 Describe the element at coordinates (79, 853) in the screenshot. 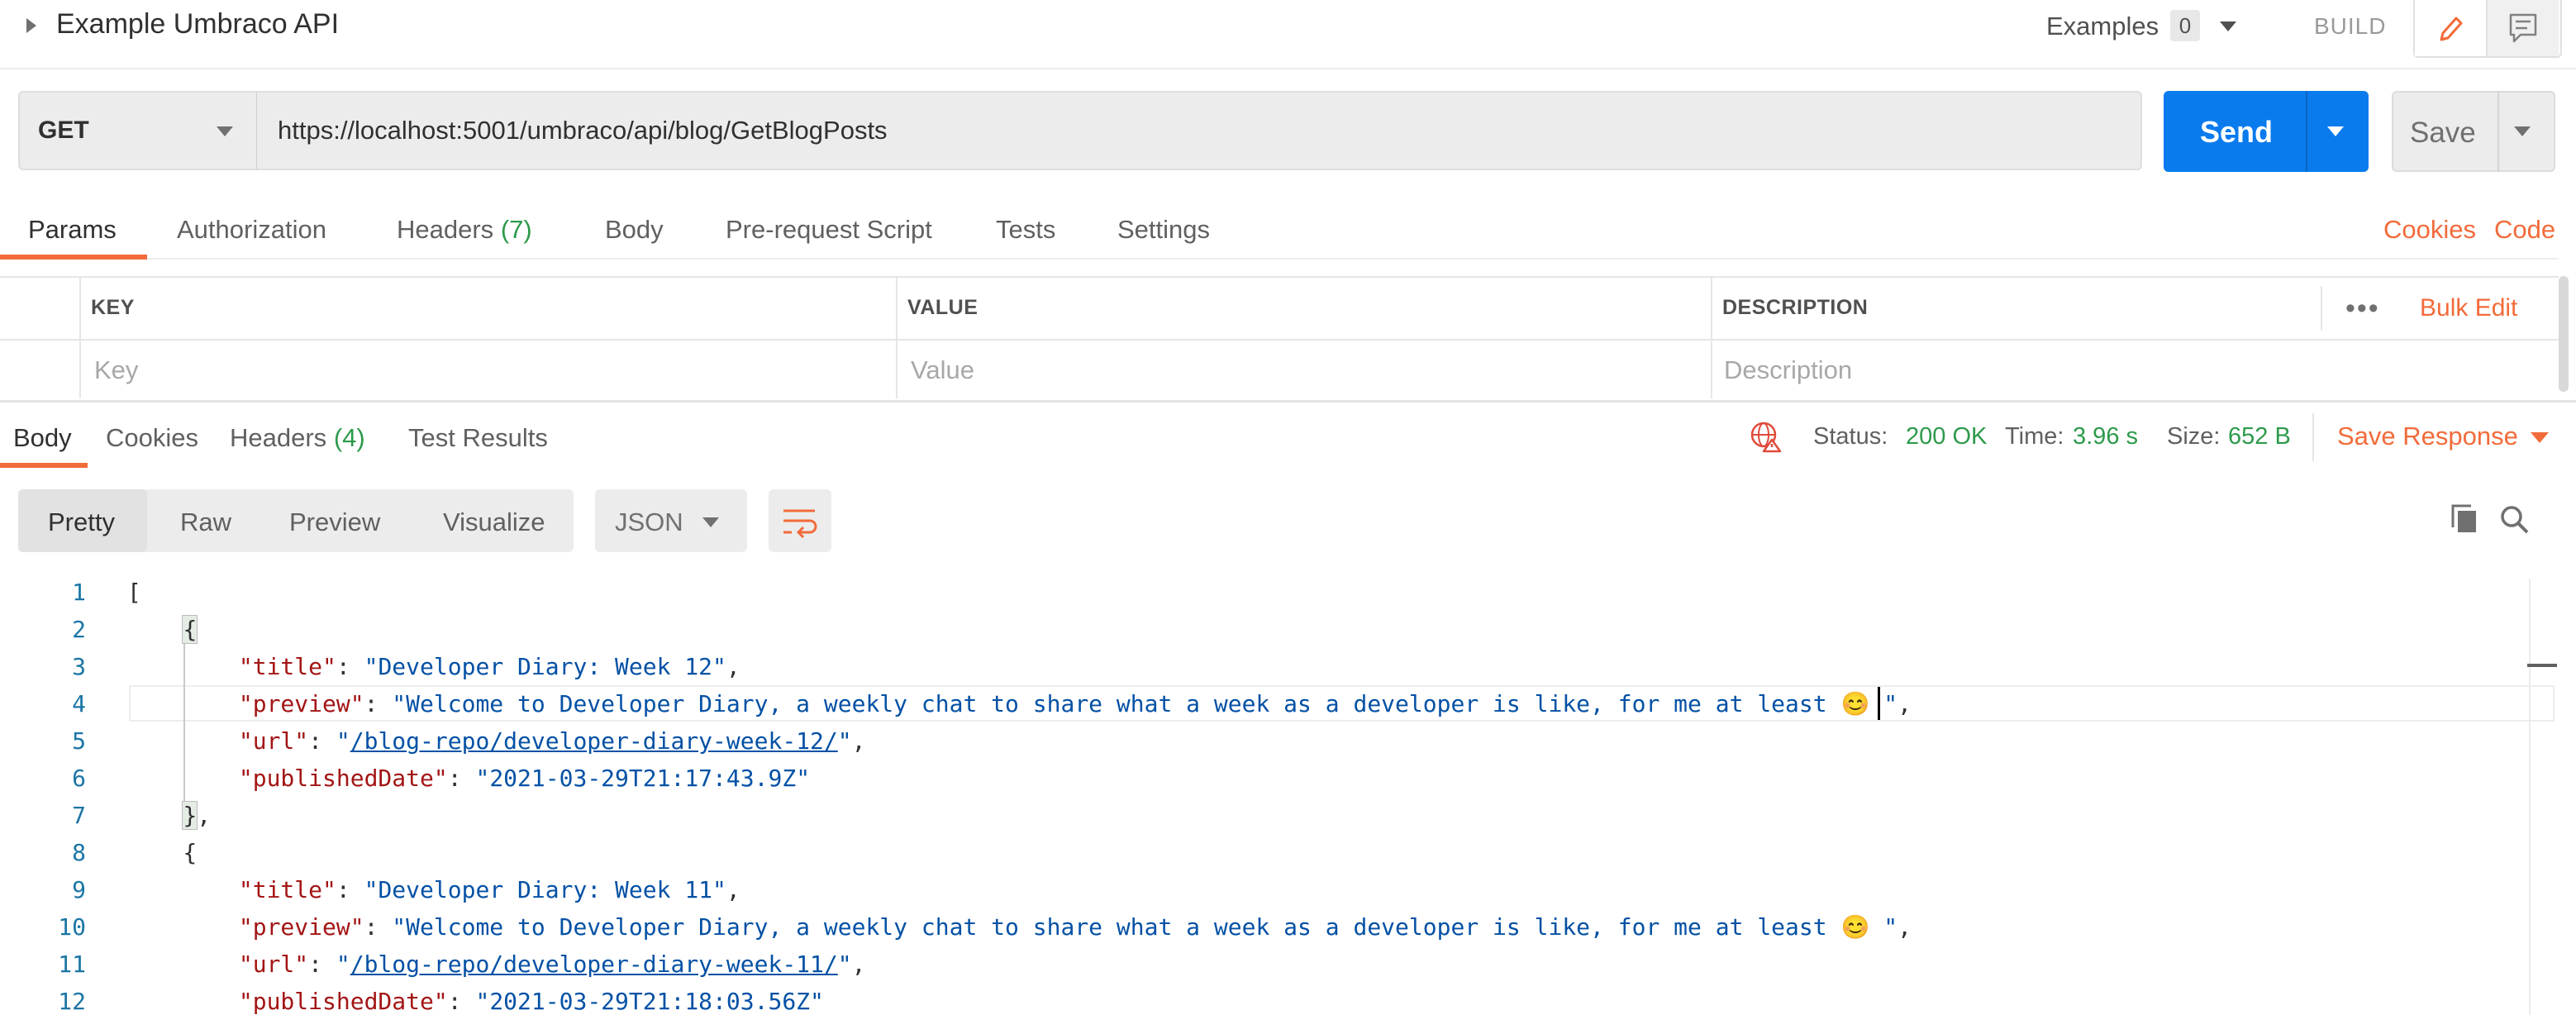

I see `line-number: 8` at that location.